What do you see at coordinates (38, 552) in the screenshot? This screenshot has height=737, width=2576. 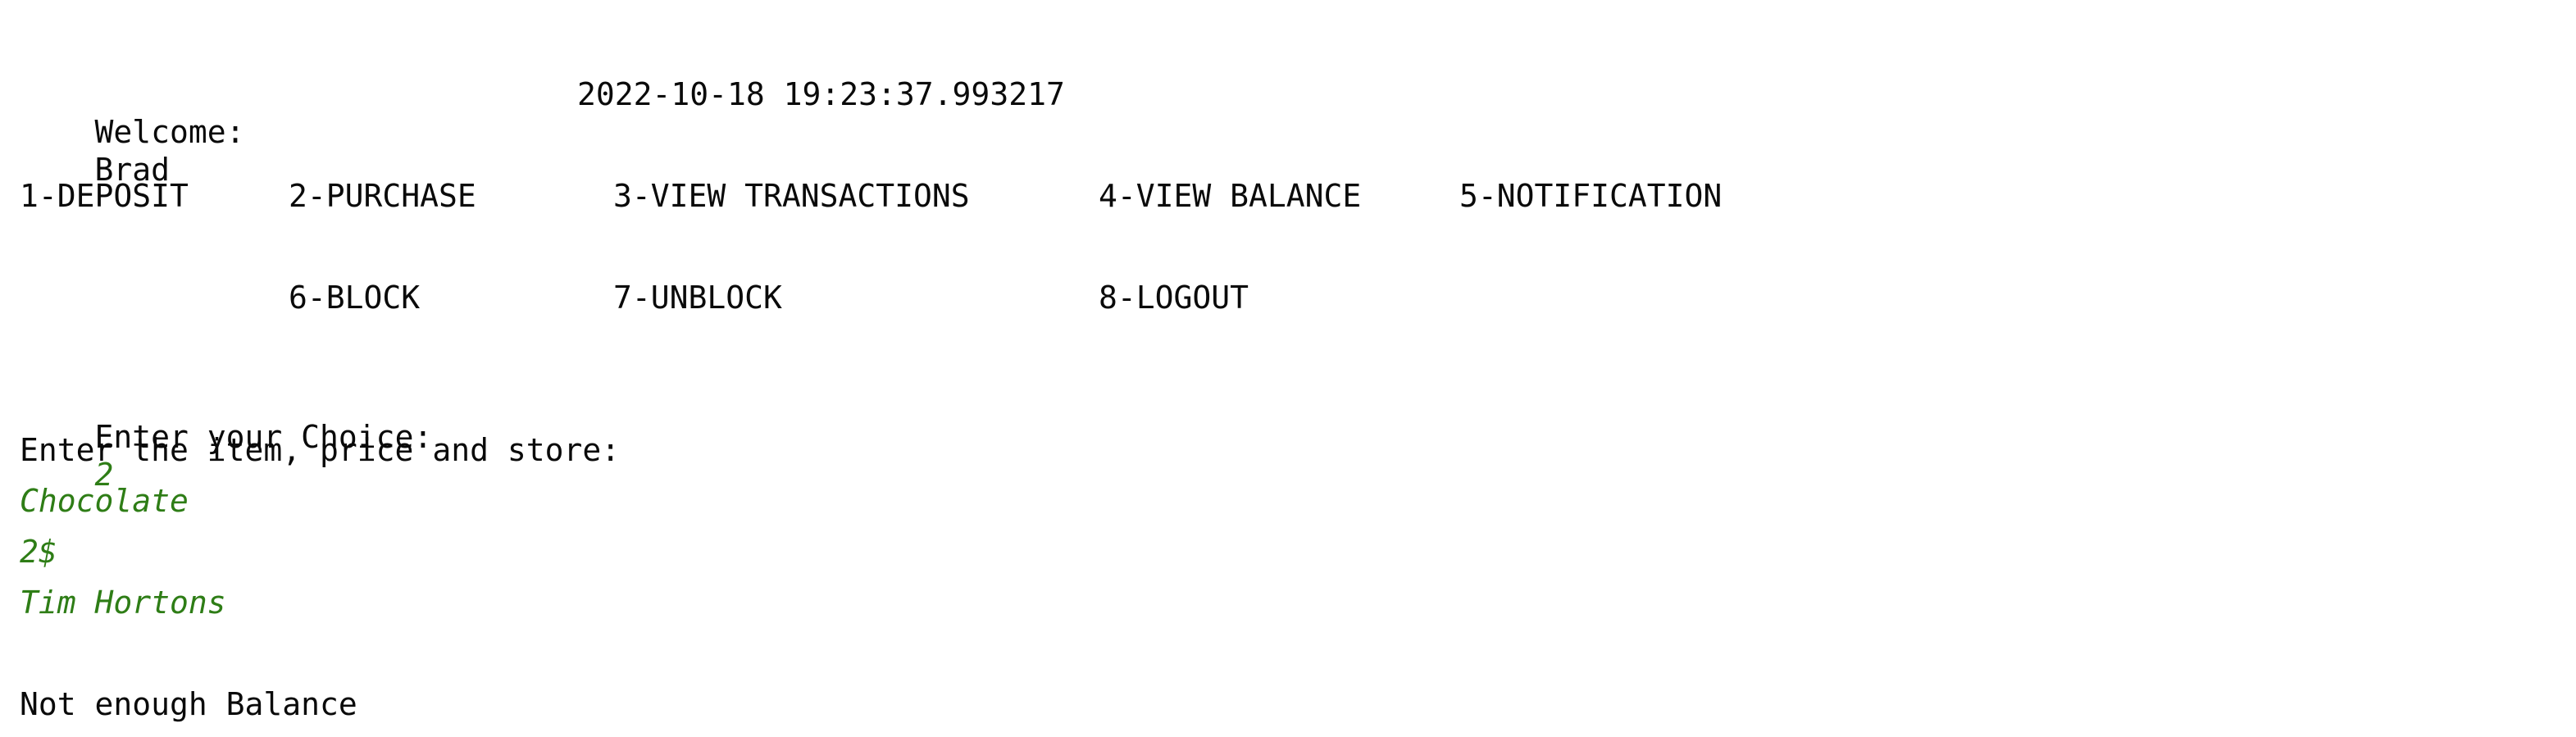 I see `price-input: 2$` at bounding box center [38, 552].